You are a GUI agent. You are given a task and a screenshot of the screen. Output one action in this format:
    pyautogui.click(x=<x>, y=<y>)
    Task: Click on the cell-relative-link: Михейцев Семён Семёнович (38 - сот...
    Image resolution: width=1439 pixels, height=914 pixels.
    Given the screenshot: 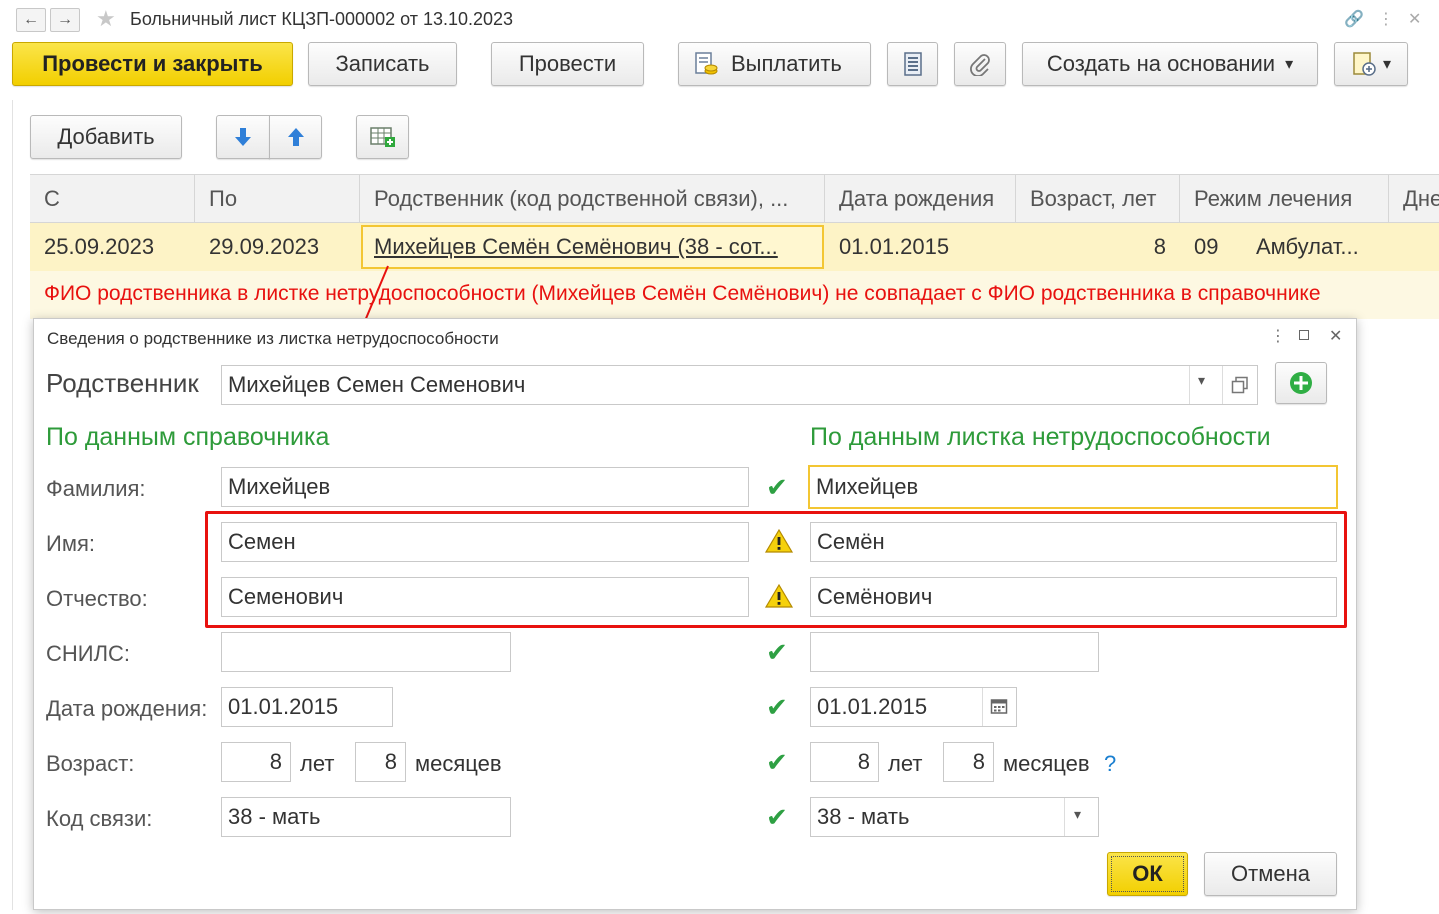 What is the action you would take?
    pyautogui.click(x=592, y=247)
    